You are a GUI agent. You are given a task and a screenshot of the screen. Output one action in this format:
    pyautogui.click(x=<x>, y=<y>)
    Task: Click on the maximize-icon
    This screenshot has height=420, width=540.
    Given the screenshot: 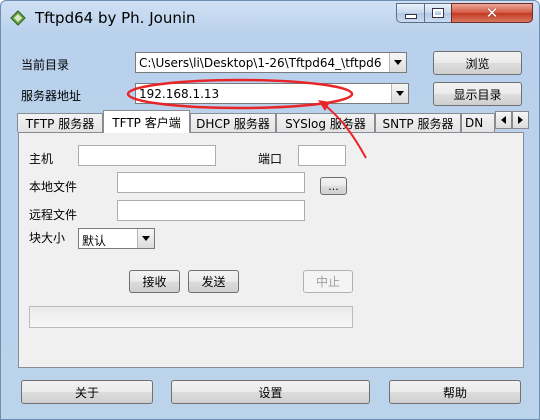 What is the action you would take?
    pyautogui.click(x=438, y=13)
    